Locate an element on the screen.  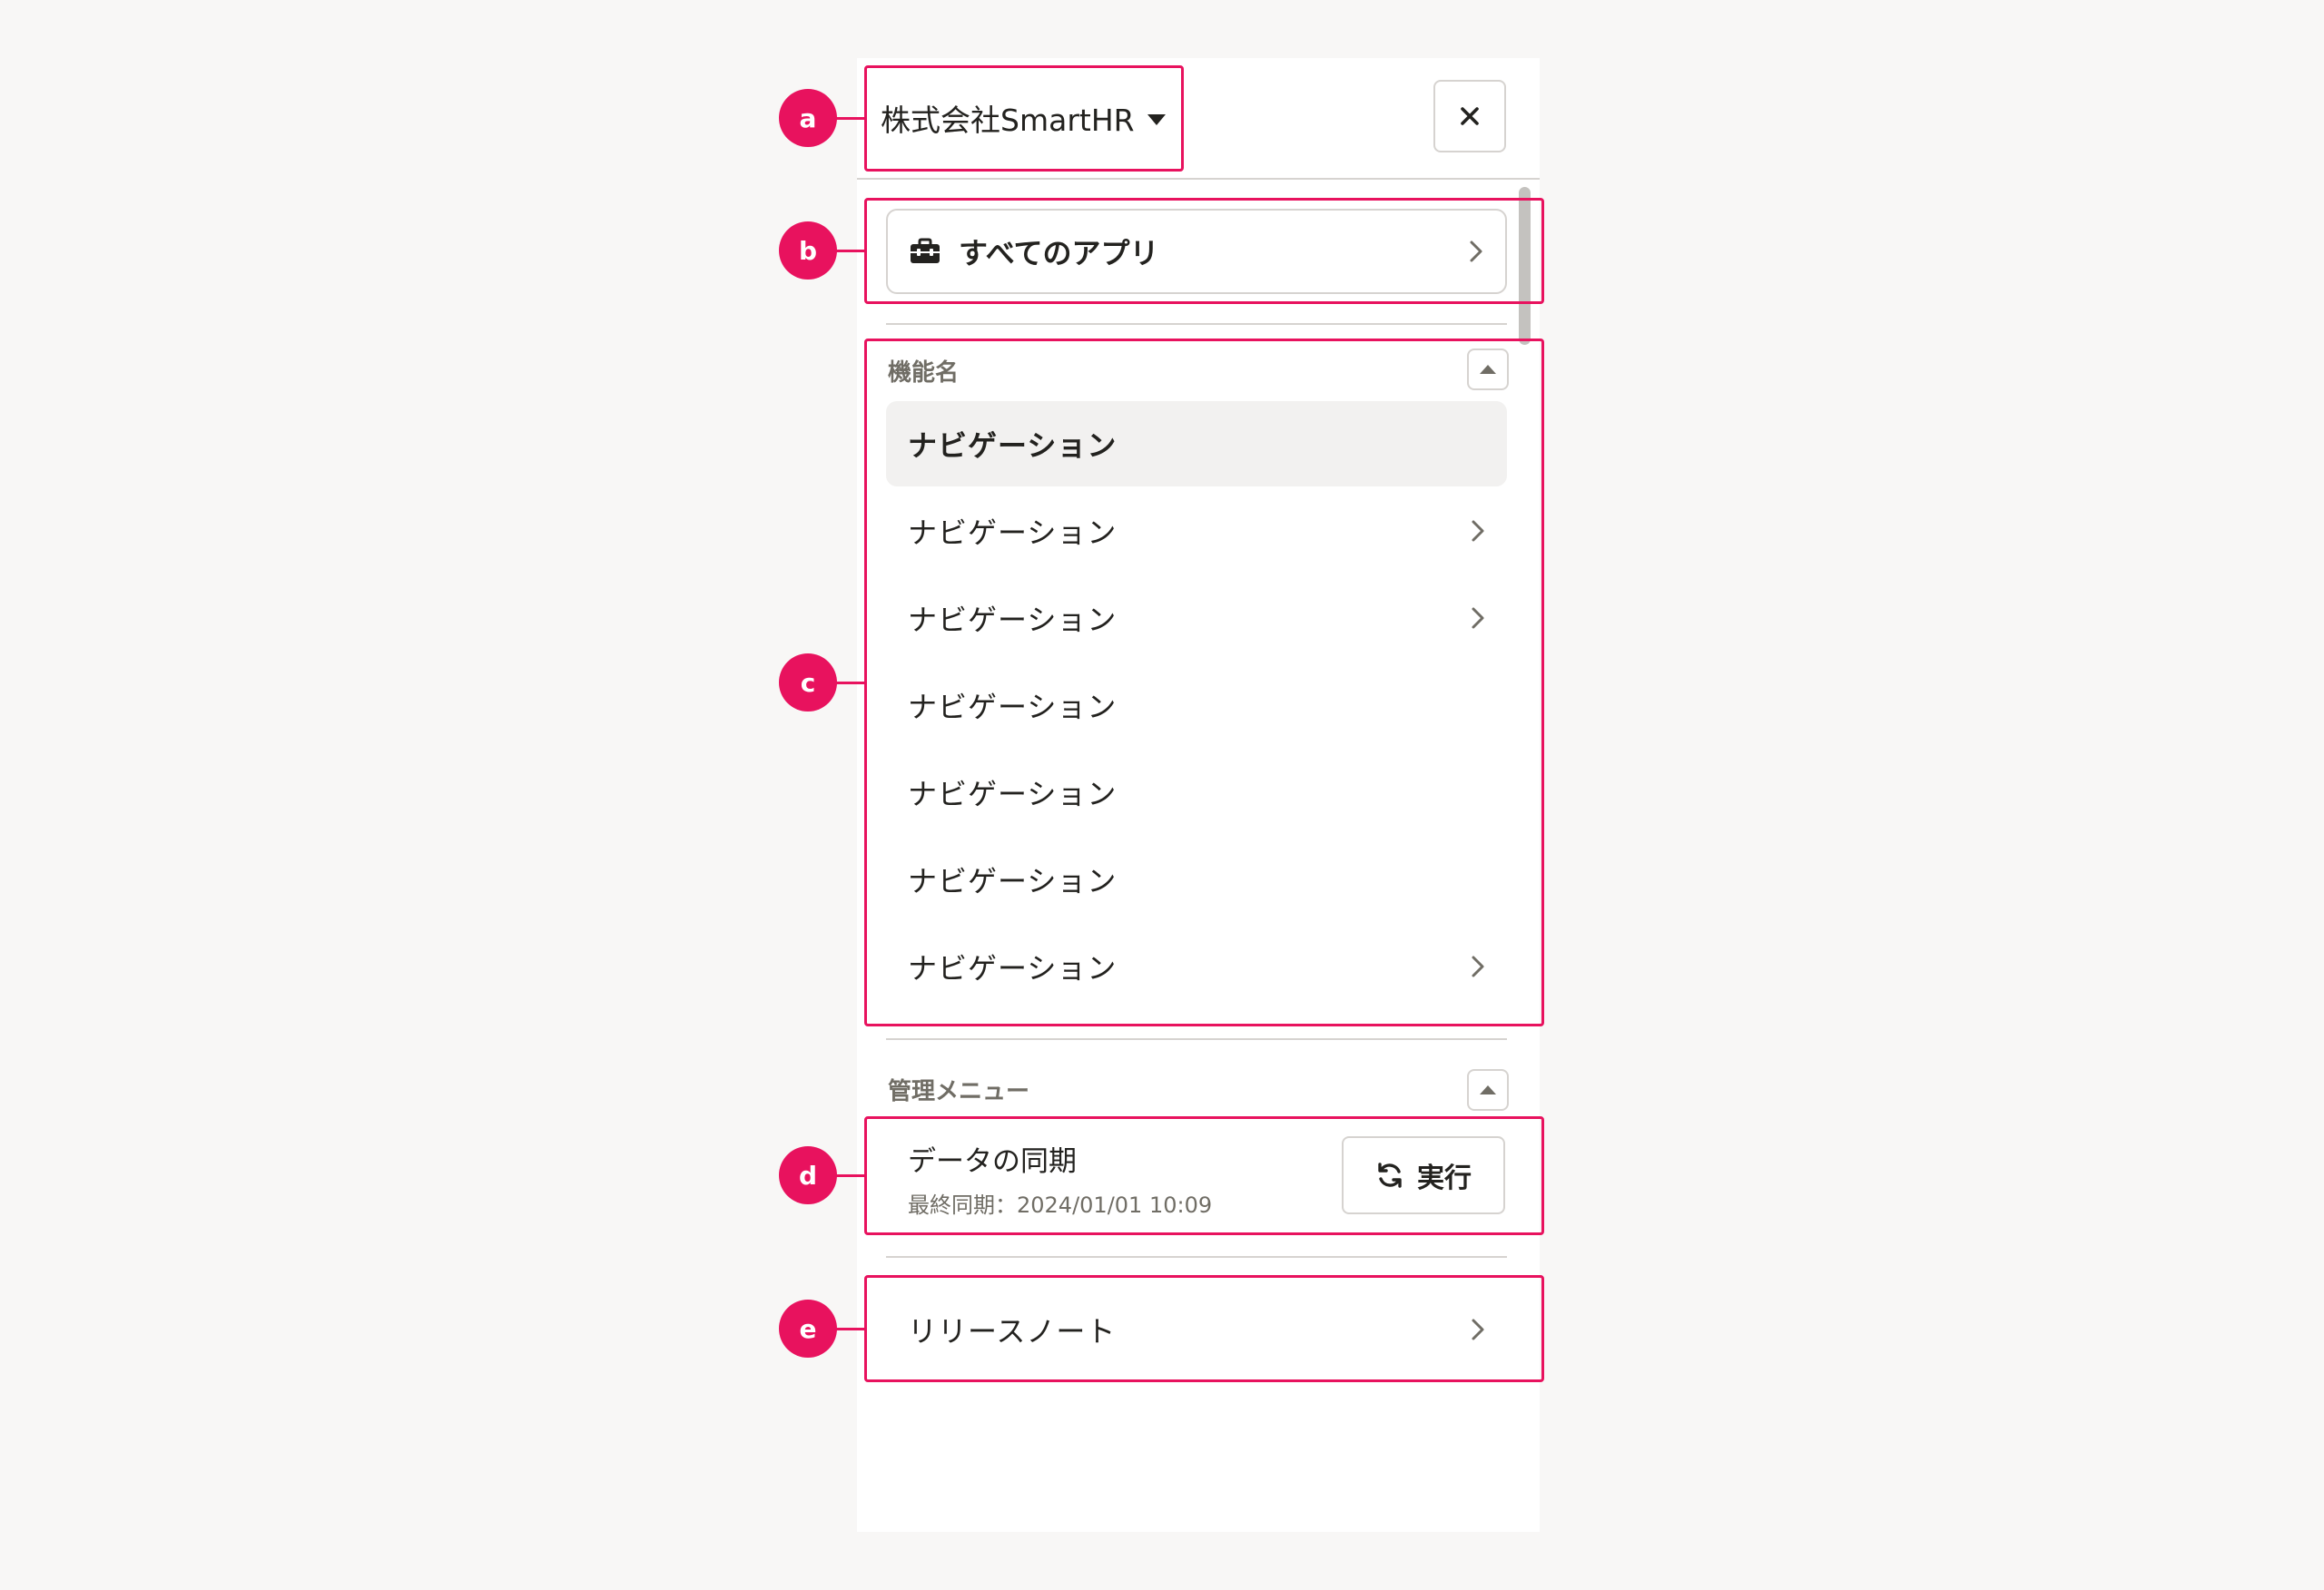
annotation-marker-c: c is located at coordinates (808, 682).